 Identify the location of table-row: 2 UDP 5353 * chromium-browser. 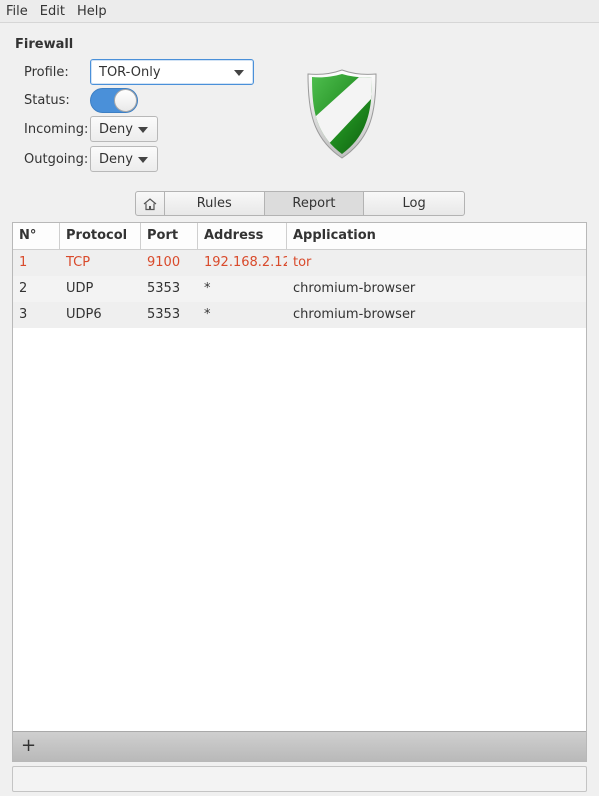
(299, 289).